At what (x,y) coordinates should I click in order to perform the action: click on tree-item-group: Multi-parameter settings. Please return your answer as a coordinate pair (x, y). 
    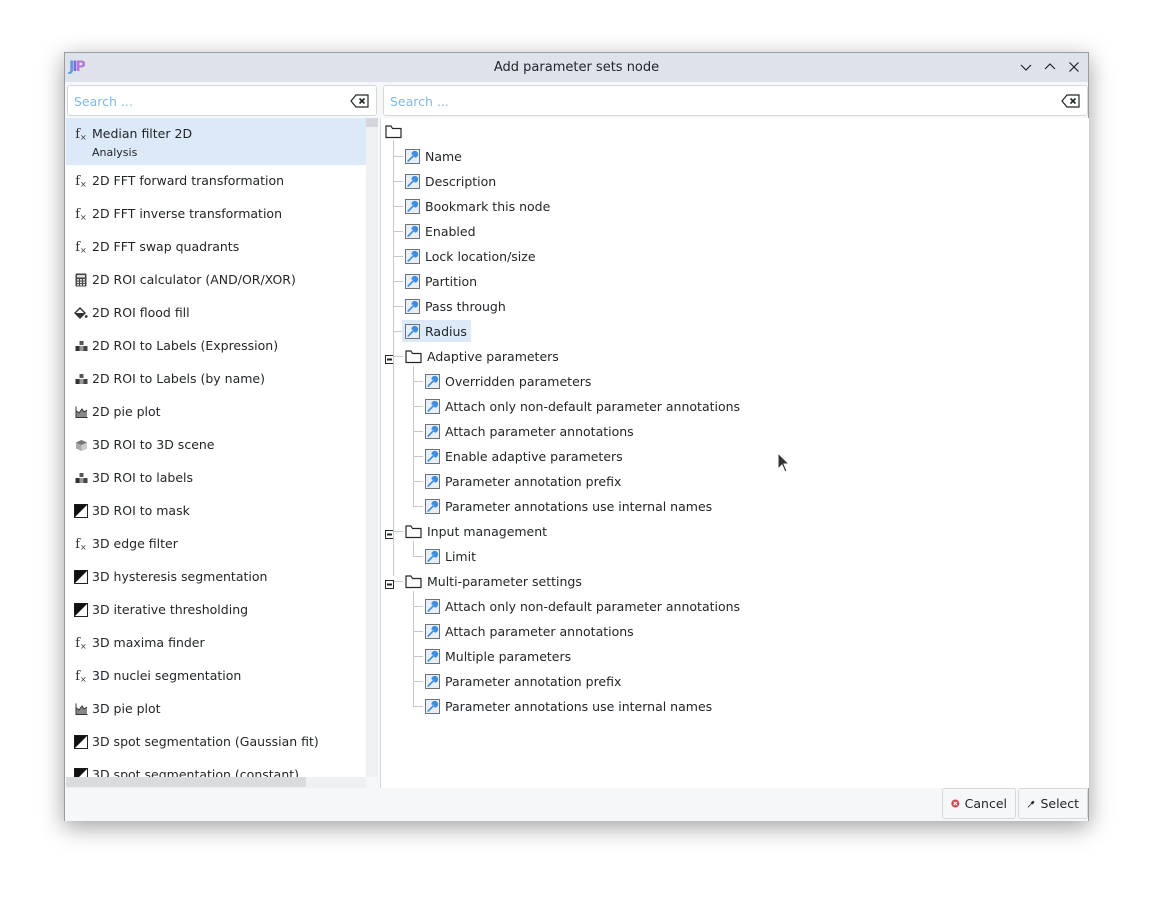
    Looking at the image, I should click on (494, 581).